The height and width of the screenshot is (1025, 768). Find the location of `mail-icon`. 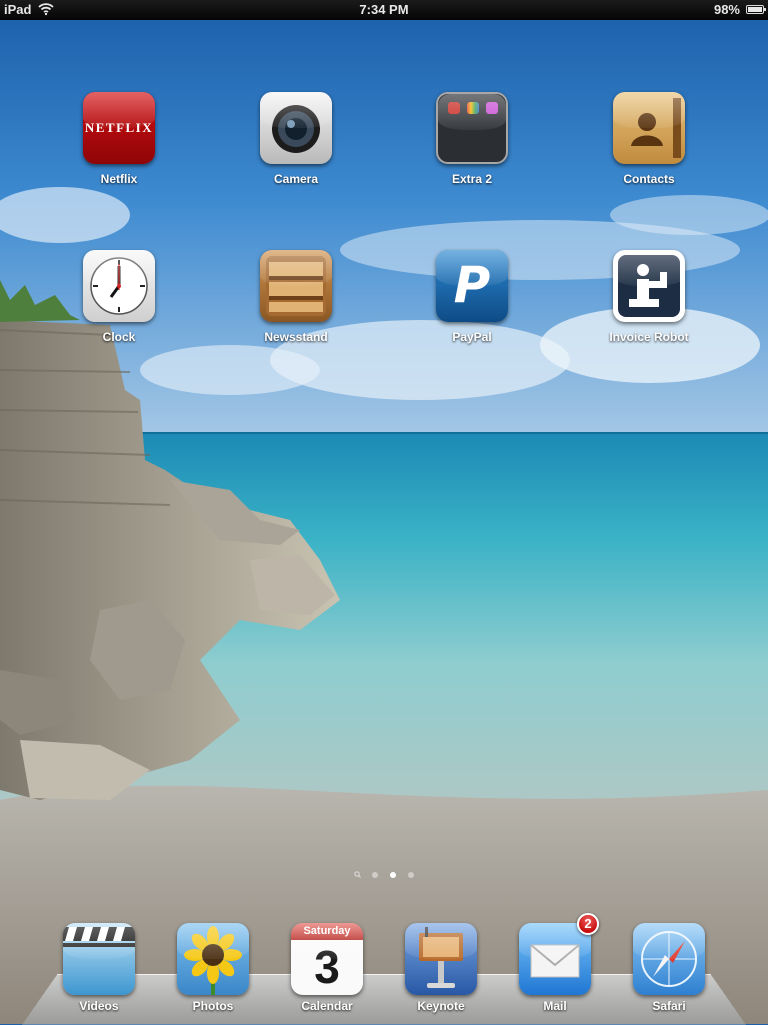

mail-icon is located at coordinates (555, 959).